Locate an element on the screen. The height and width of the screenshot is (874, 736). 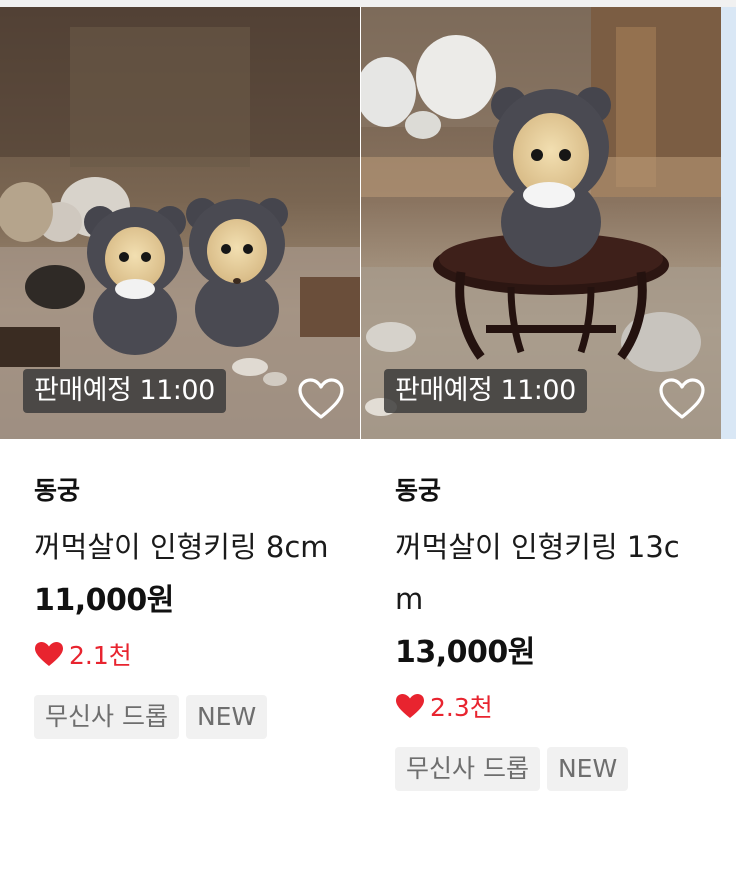
product-title: 꺼먹살이 인형키링 8cm is located at coordinates (186, 547).